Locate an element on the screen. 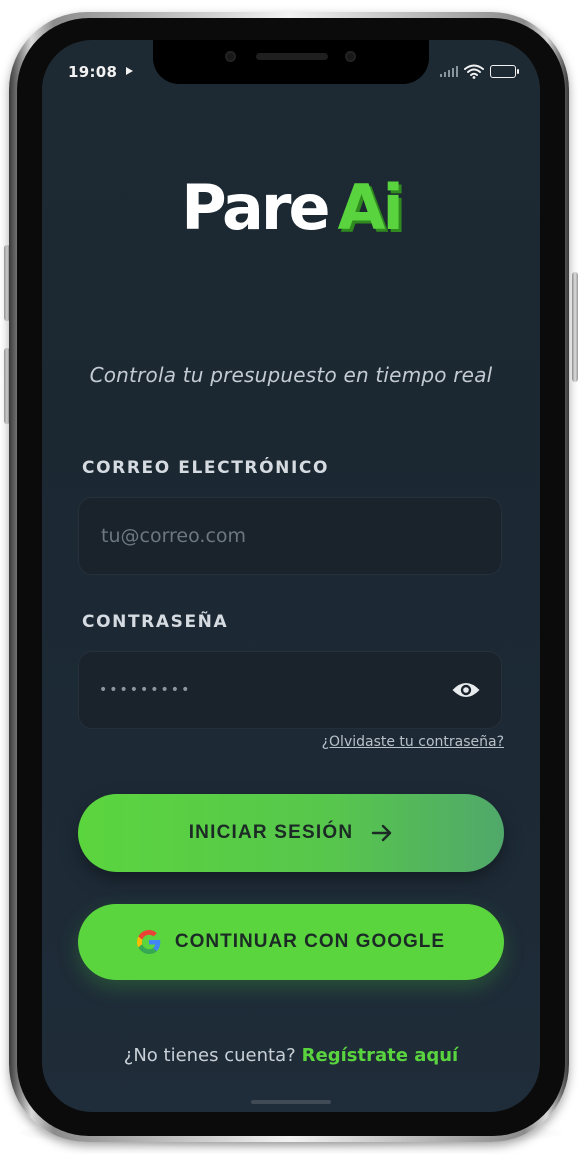 The image size is (582, 1154). google-signin-button: CONTINUAR CON GOOGLE is located at coordinates (291, 942).